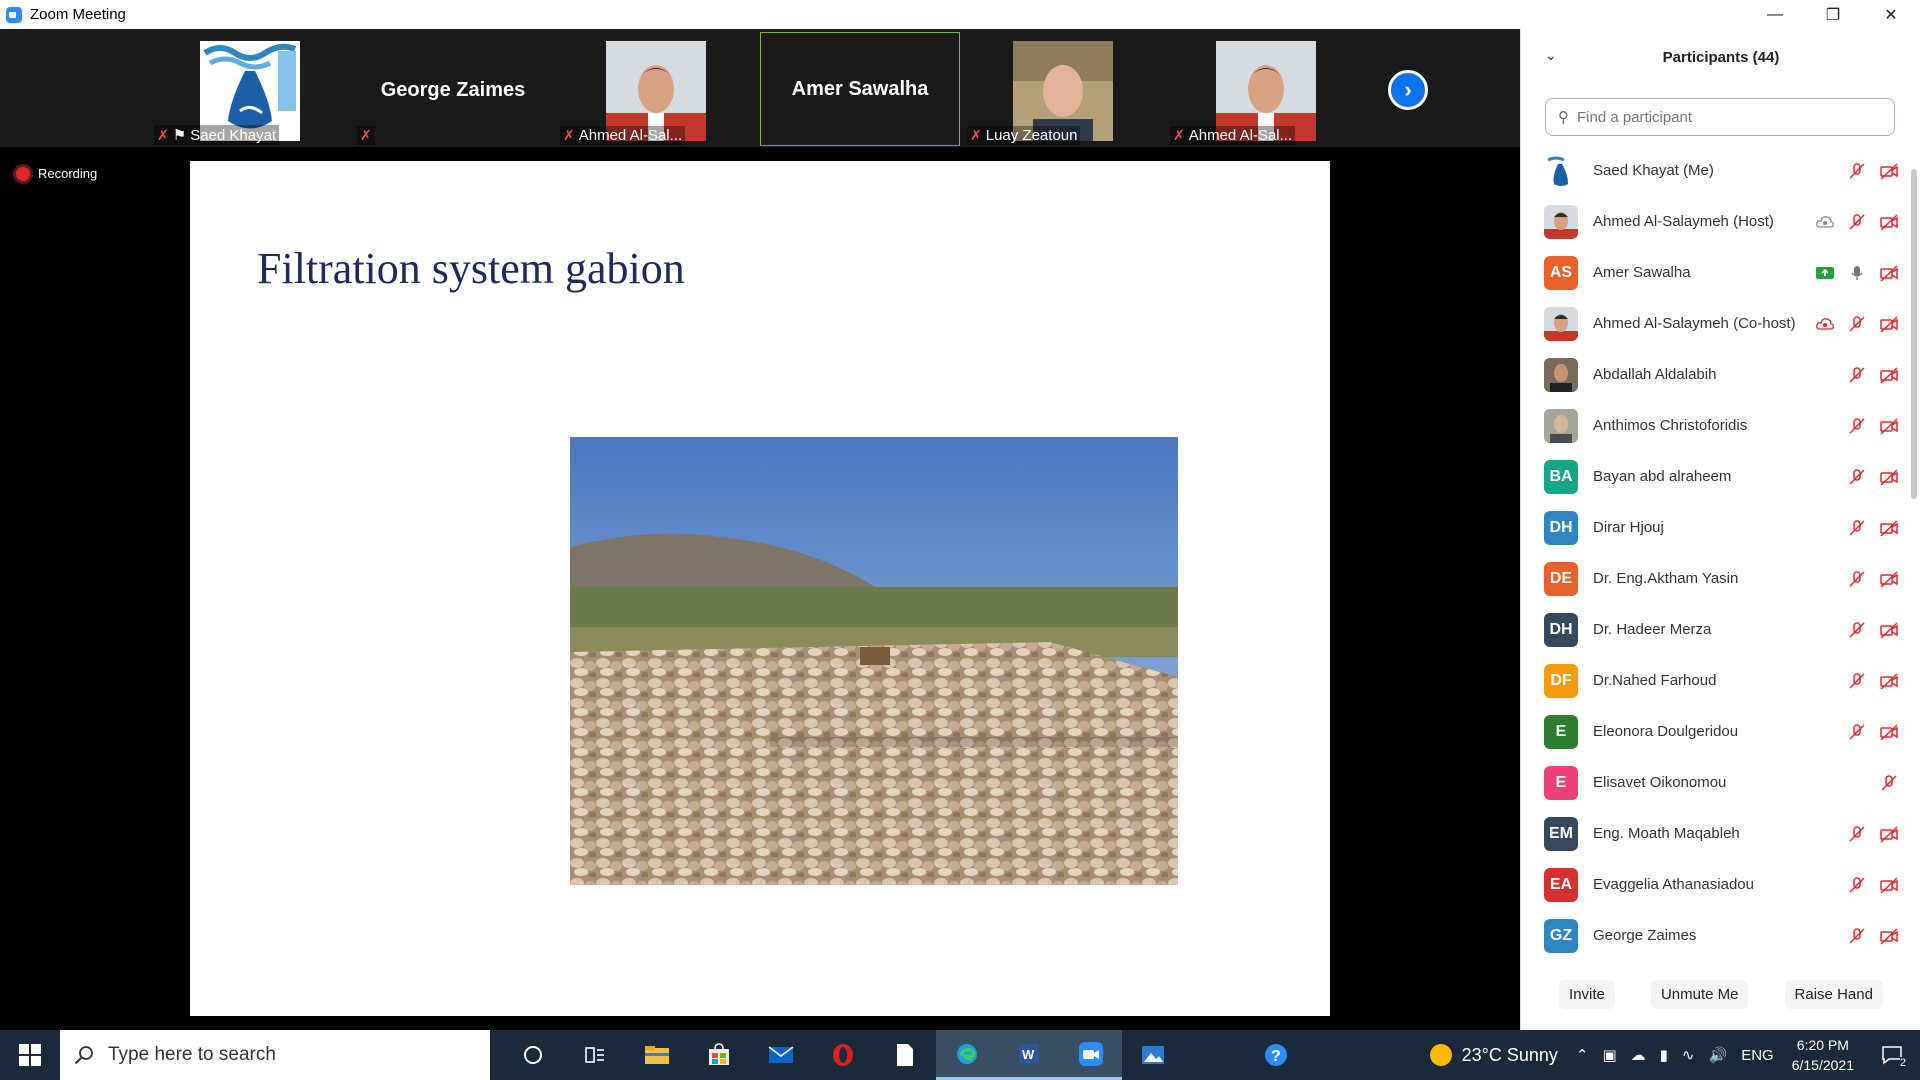  I want to click on start-button, so click(30, 1055).